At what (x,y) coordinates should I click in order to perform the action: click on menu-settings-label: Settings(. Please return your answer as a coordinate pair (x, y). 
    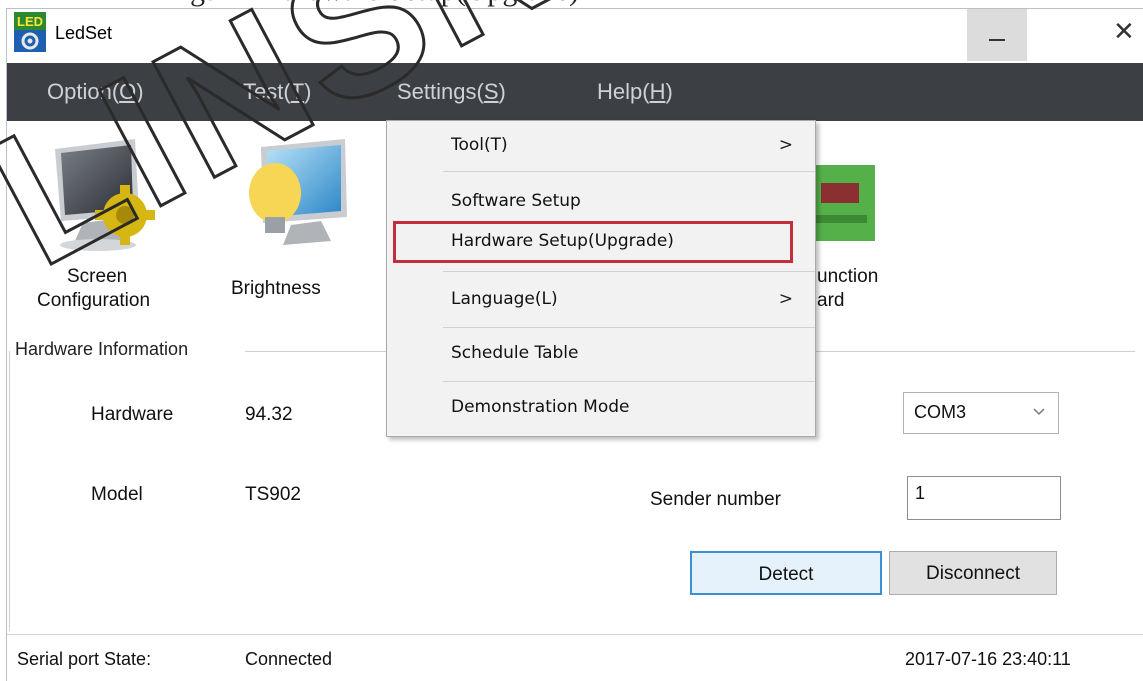
    Looking at the image, I should click on (440, 91).